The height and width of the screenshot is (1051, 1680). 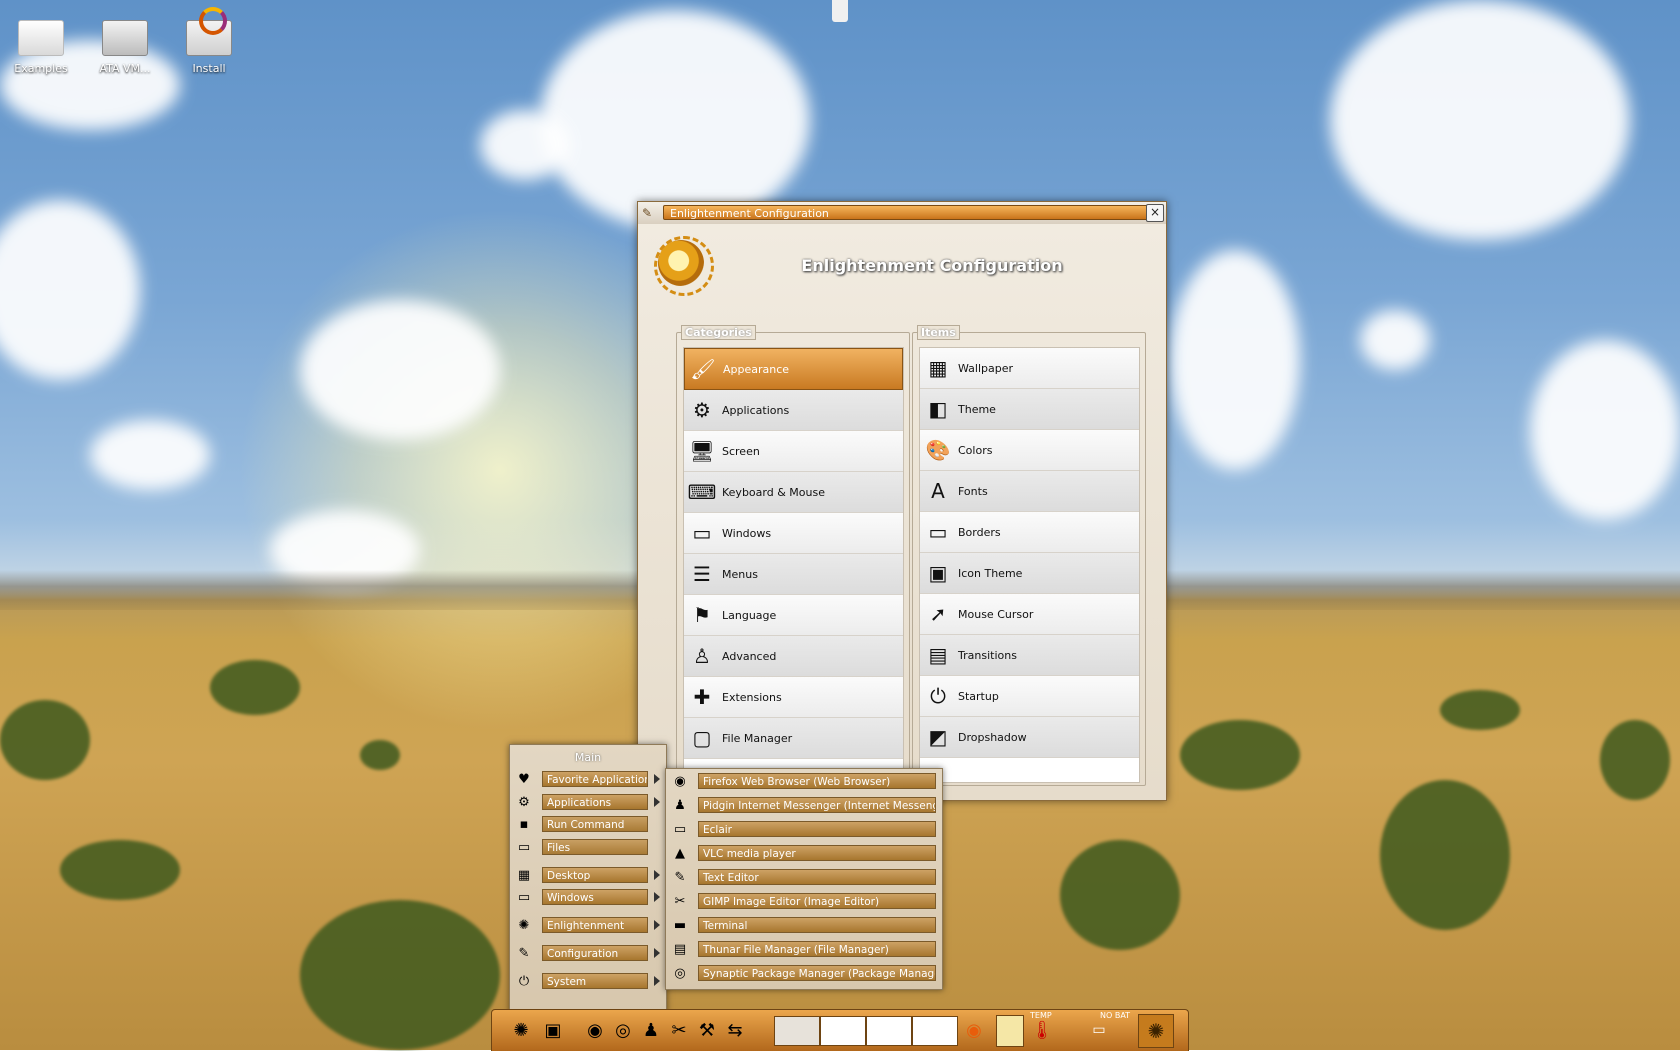 What do you see at coordinates (804, 926) in the screenshot?
I see `favorite-app-item: ▬ Terminal` at bounding box center [804, 926].